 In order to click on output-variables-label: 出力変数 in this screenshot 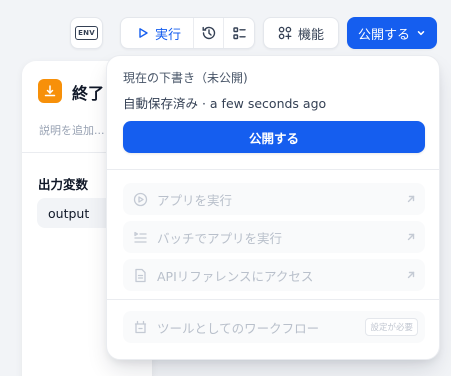, I will do `click(63, 184)`.